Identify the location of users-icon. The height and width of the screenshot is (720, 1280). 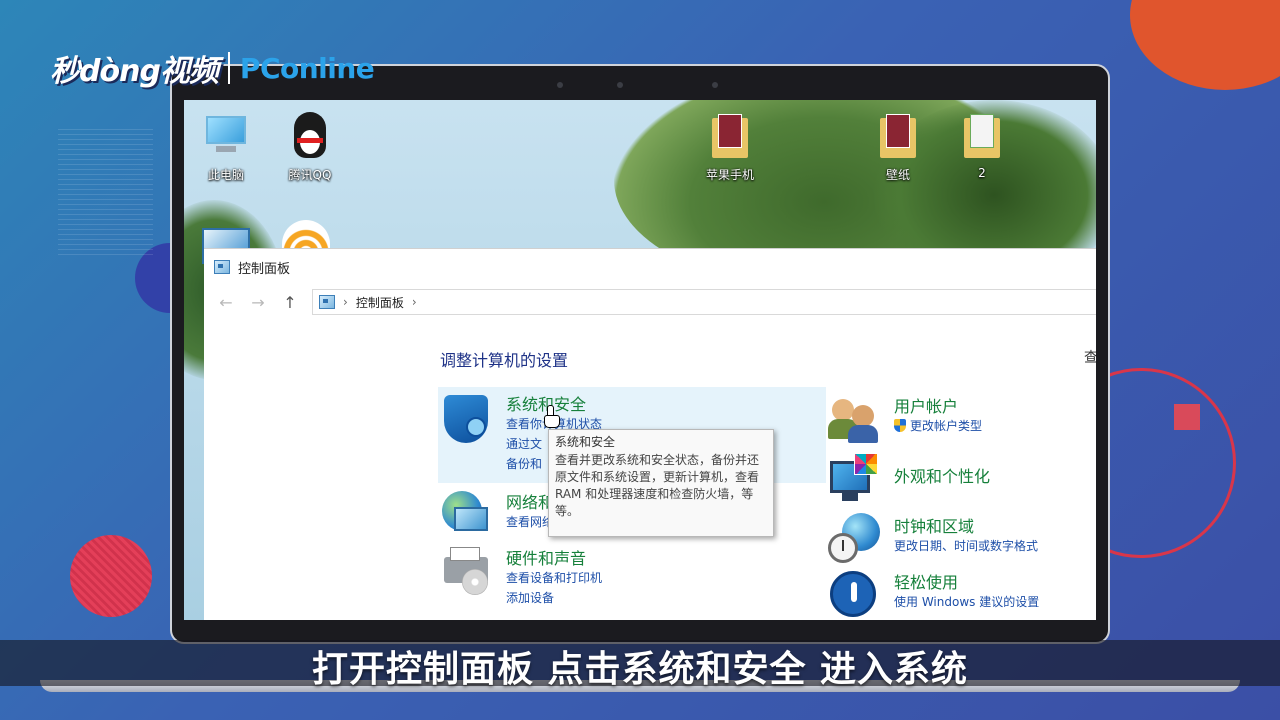
(854, 419).